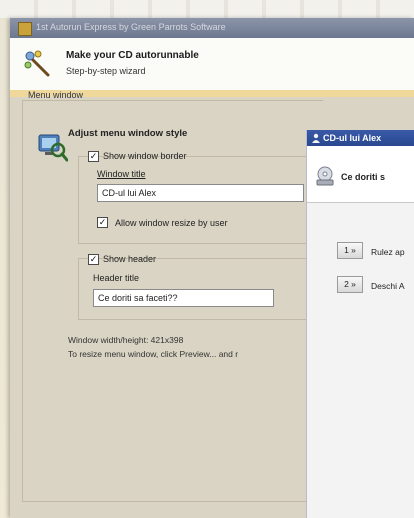 The image size is (414, 518). What do you see at coordinates (37, 63) in the screenshot?
I see `wand-icon` at bounding box center [37, 63].